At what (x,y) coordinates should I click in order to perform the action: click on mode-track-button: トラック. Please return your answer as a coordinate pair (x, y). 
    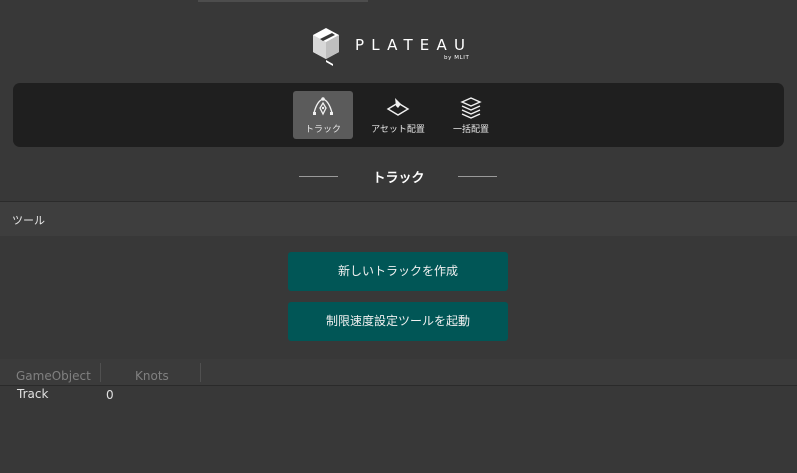
    Looking at the image, I should click on (323, 115).